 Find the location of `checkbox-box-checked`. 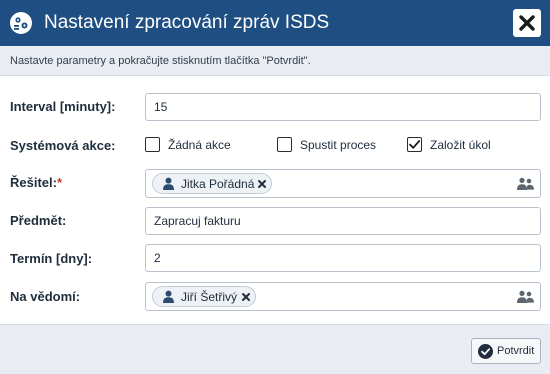

checkbox-box-checked is located at coordinates (414, 144).